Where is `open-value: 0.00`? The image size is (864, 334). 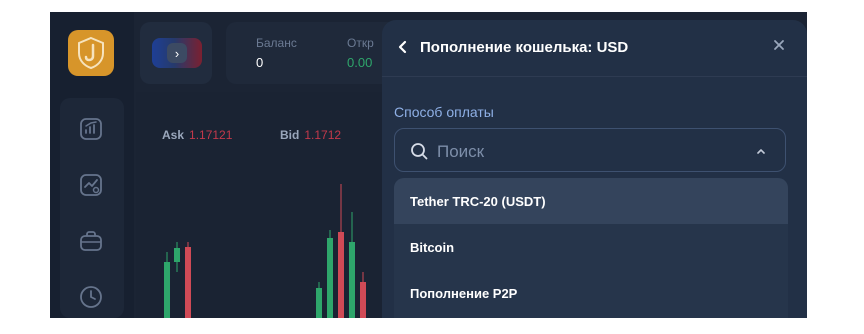 open-value: 0.00 is located at coordinates (360, 62).